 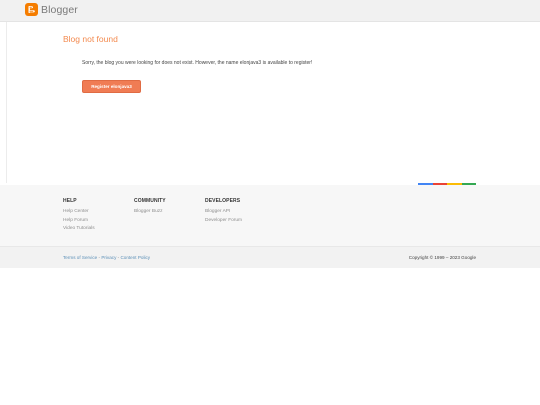 What do you see at coordinates (80, 257) in the screenshot?
I see `terms-of-service-link: Terms of Service` at bounding box center [80, 257].